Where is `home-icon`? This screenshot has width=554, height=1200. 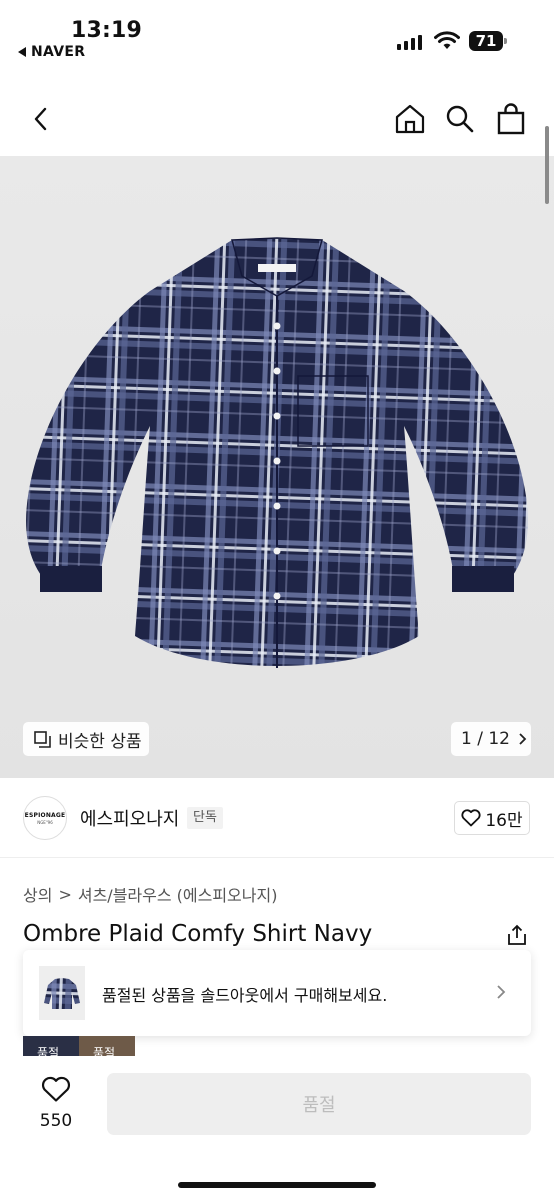
home-icon is located at coordinates (410, 119).